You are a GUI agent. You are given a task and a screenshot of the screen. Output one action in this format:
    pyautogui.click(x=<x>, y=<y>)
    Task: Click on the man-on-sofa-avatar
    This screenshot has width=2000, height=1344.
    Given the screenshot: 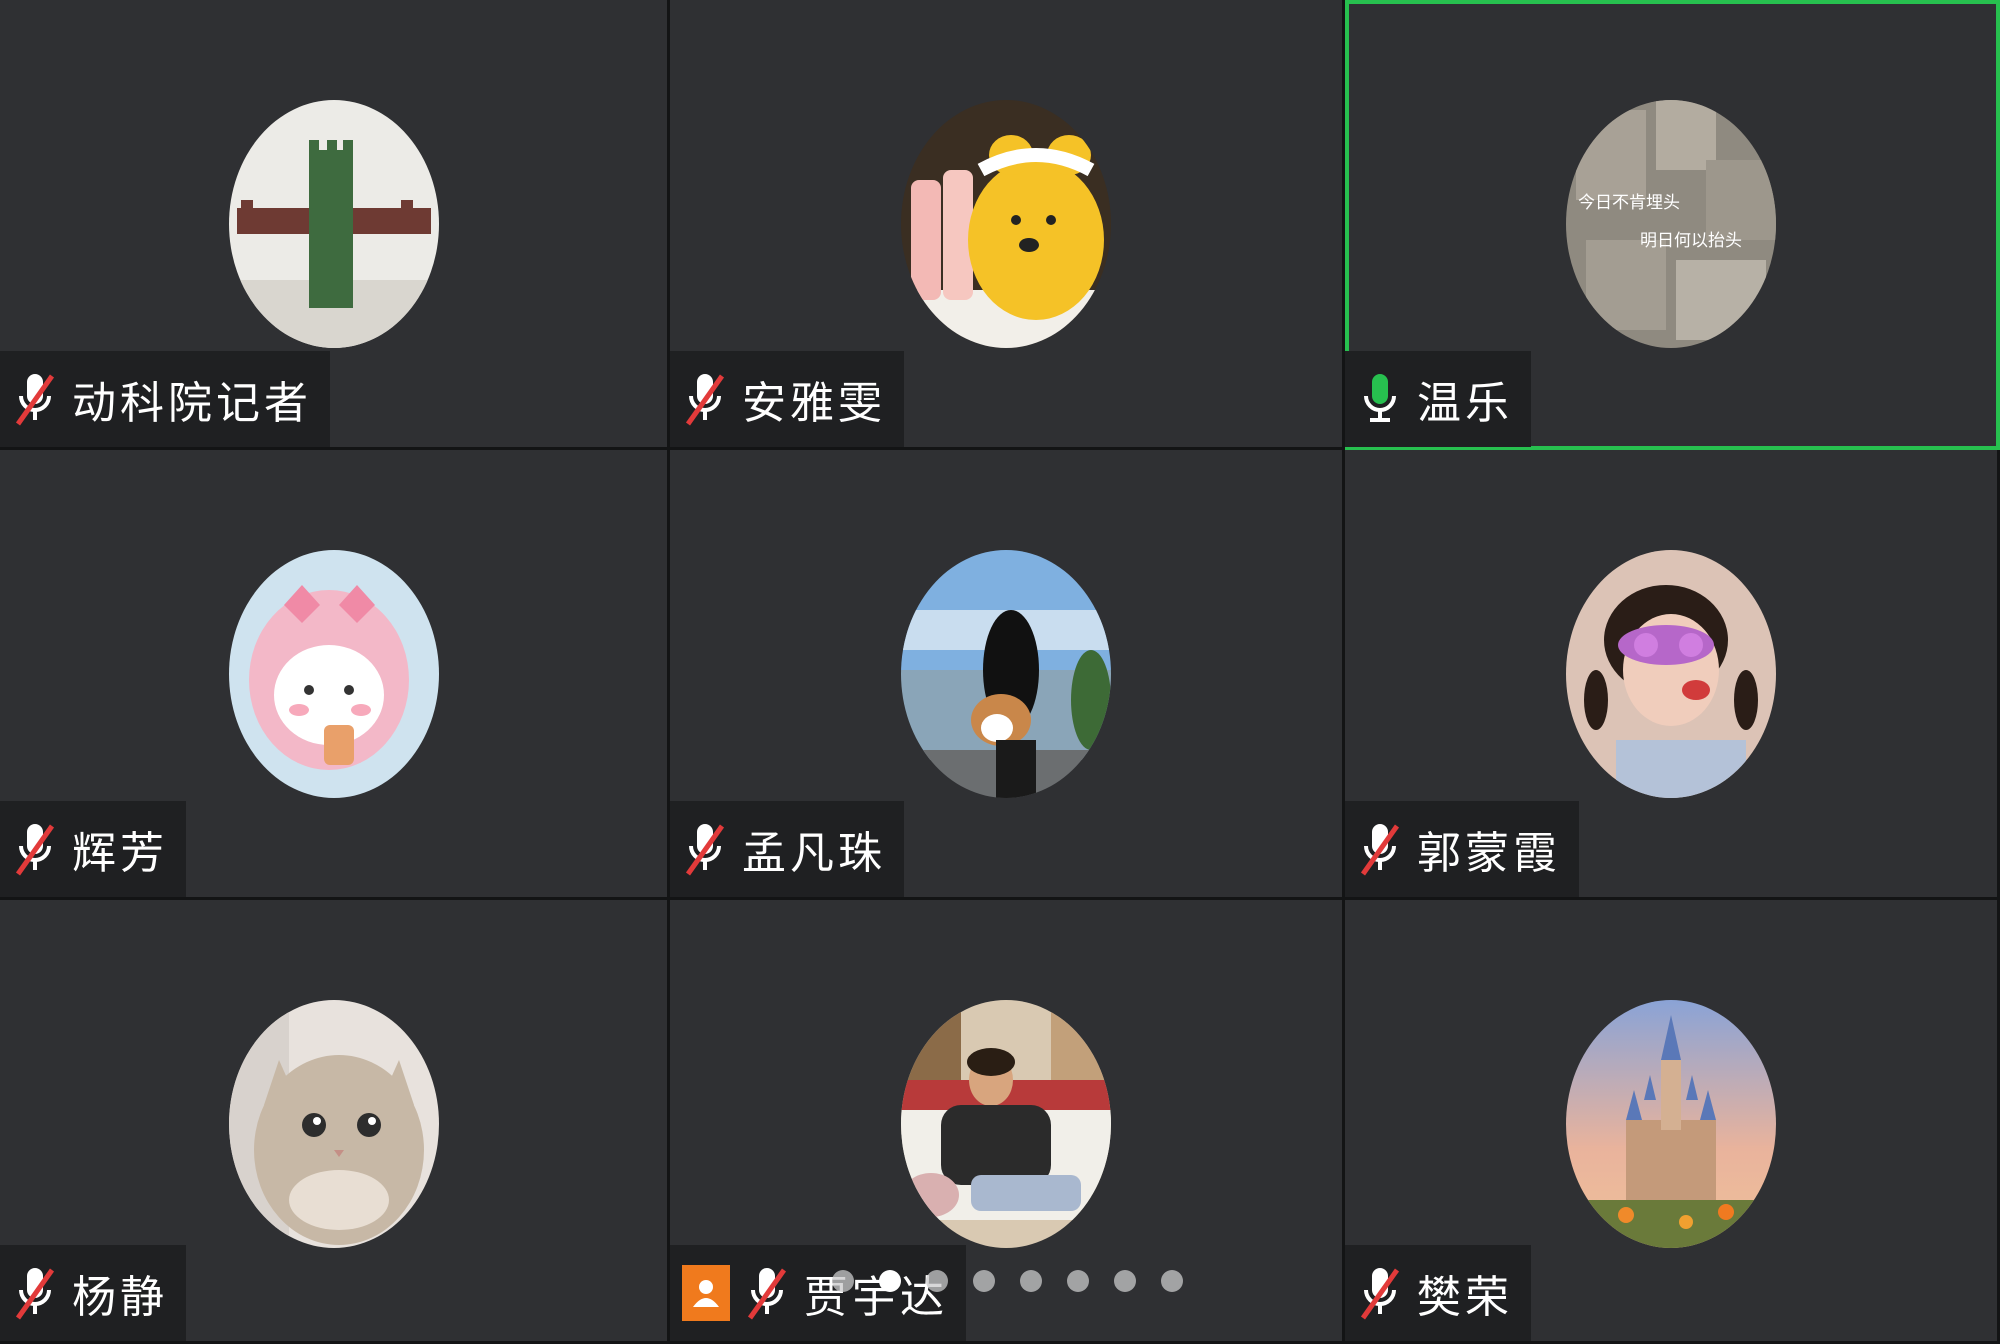 What is the action you would take?
    pyautogui.click(x=1006, y=1124)
    